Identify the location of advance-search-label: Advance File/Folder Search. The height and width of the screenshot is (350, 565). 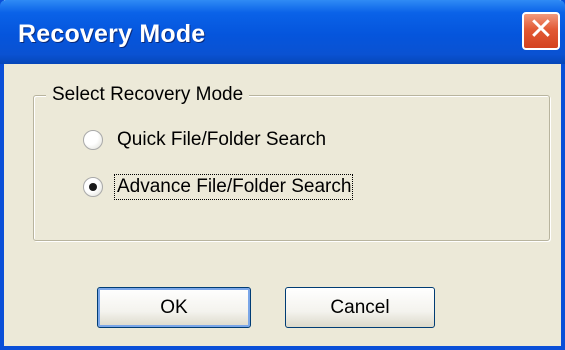
(233, 187).